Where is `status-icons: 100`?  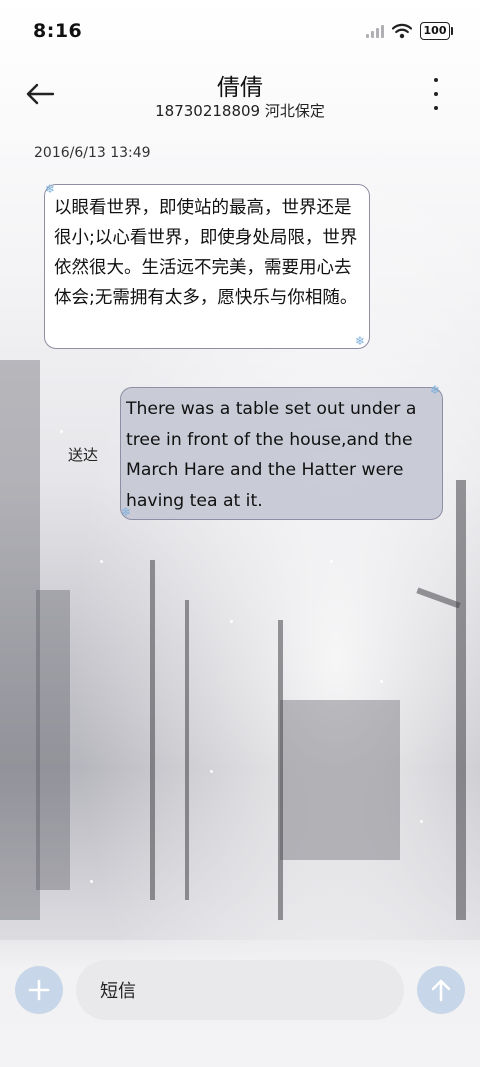 status-icons: 100 is located at coordinates (409, 31).